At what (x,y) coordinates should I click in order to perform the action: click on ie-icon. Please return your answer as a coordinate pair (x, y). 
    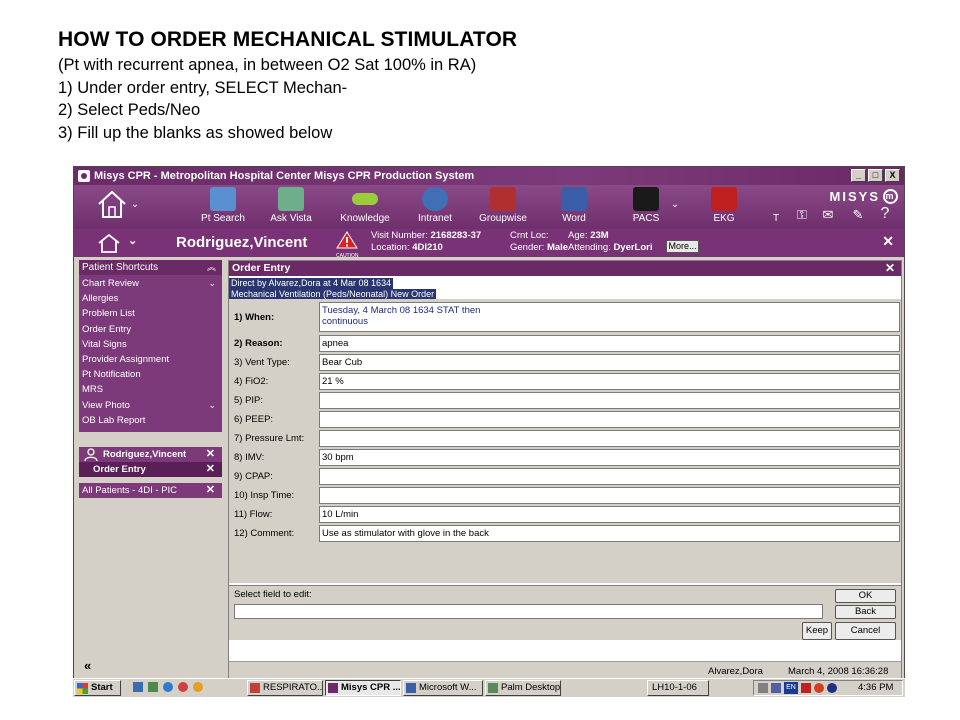
    Looking at the image, I should click on (168, 687).